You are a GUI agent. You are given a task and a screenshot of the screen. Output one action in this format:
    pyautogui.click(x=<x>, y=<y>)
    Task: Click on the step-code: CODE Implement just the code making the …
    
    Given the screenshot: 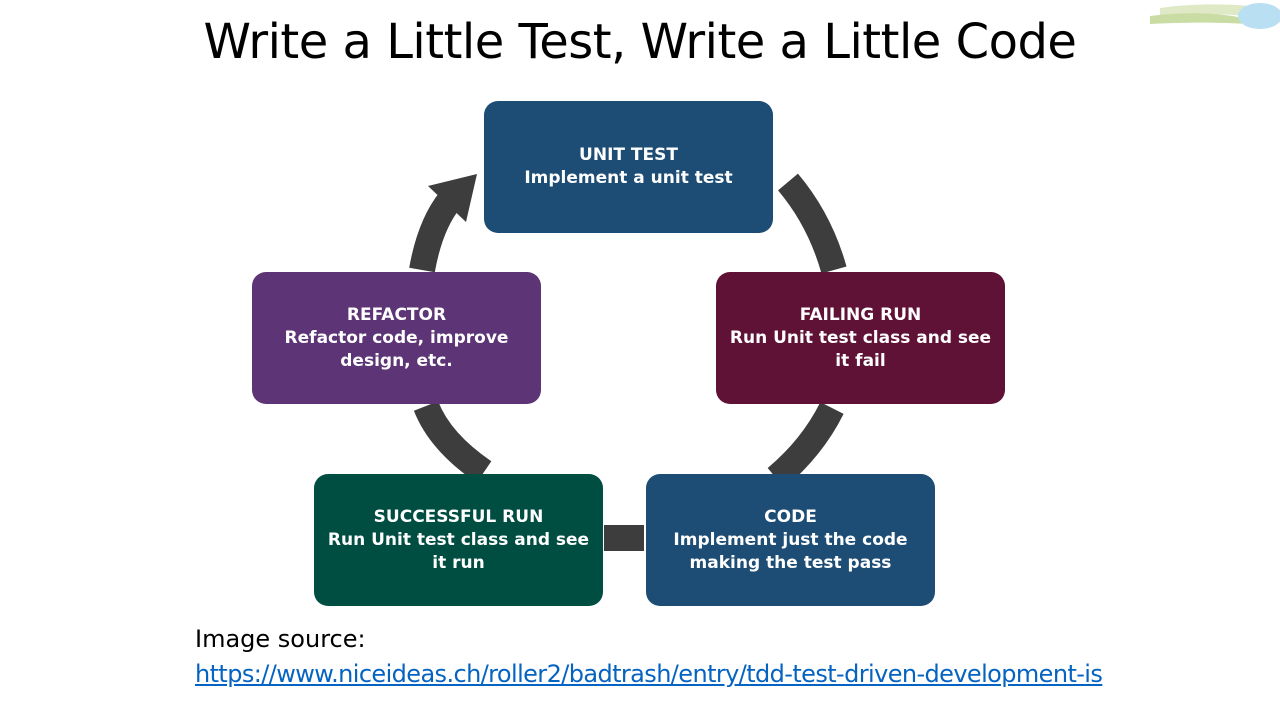 What is the action you would take?
    pyautogui.click(x=790, y=540)
    